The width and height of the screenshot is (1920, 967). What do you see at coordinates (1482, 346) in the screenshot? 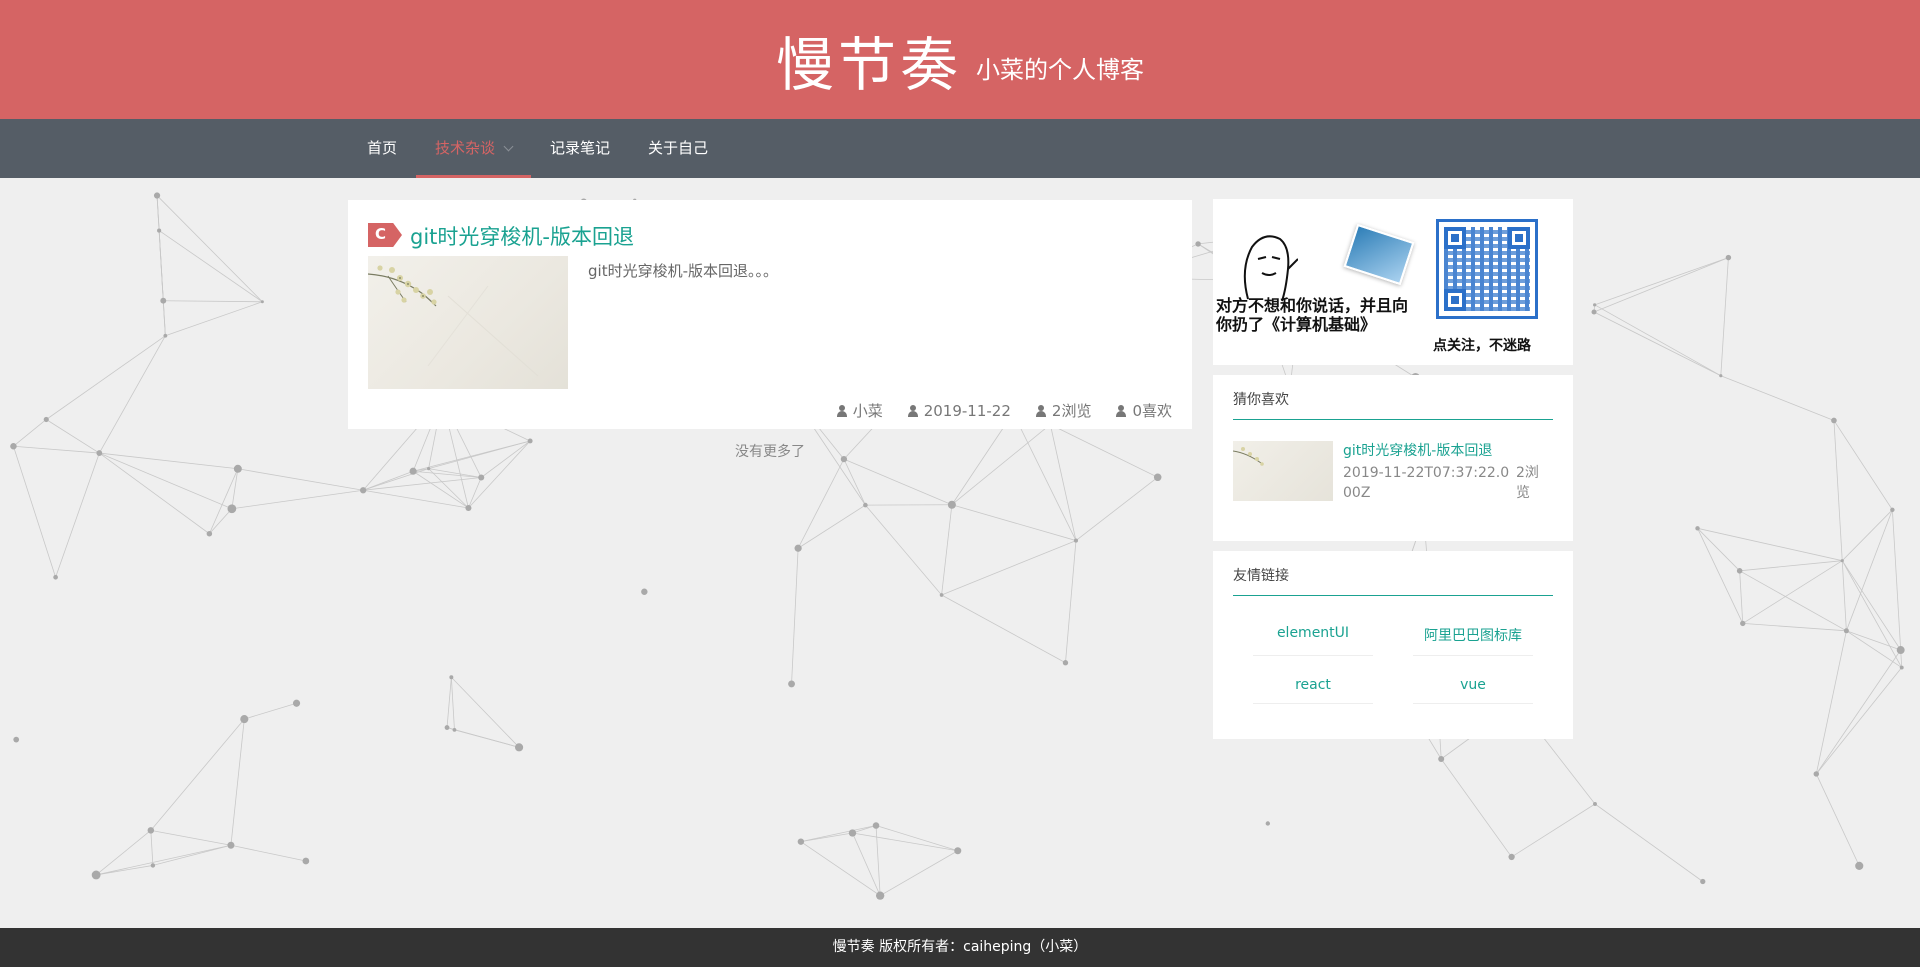
I see `ad-caption-right: 点关注，不迷路` at bounding box center [1482, 346].